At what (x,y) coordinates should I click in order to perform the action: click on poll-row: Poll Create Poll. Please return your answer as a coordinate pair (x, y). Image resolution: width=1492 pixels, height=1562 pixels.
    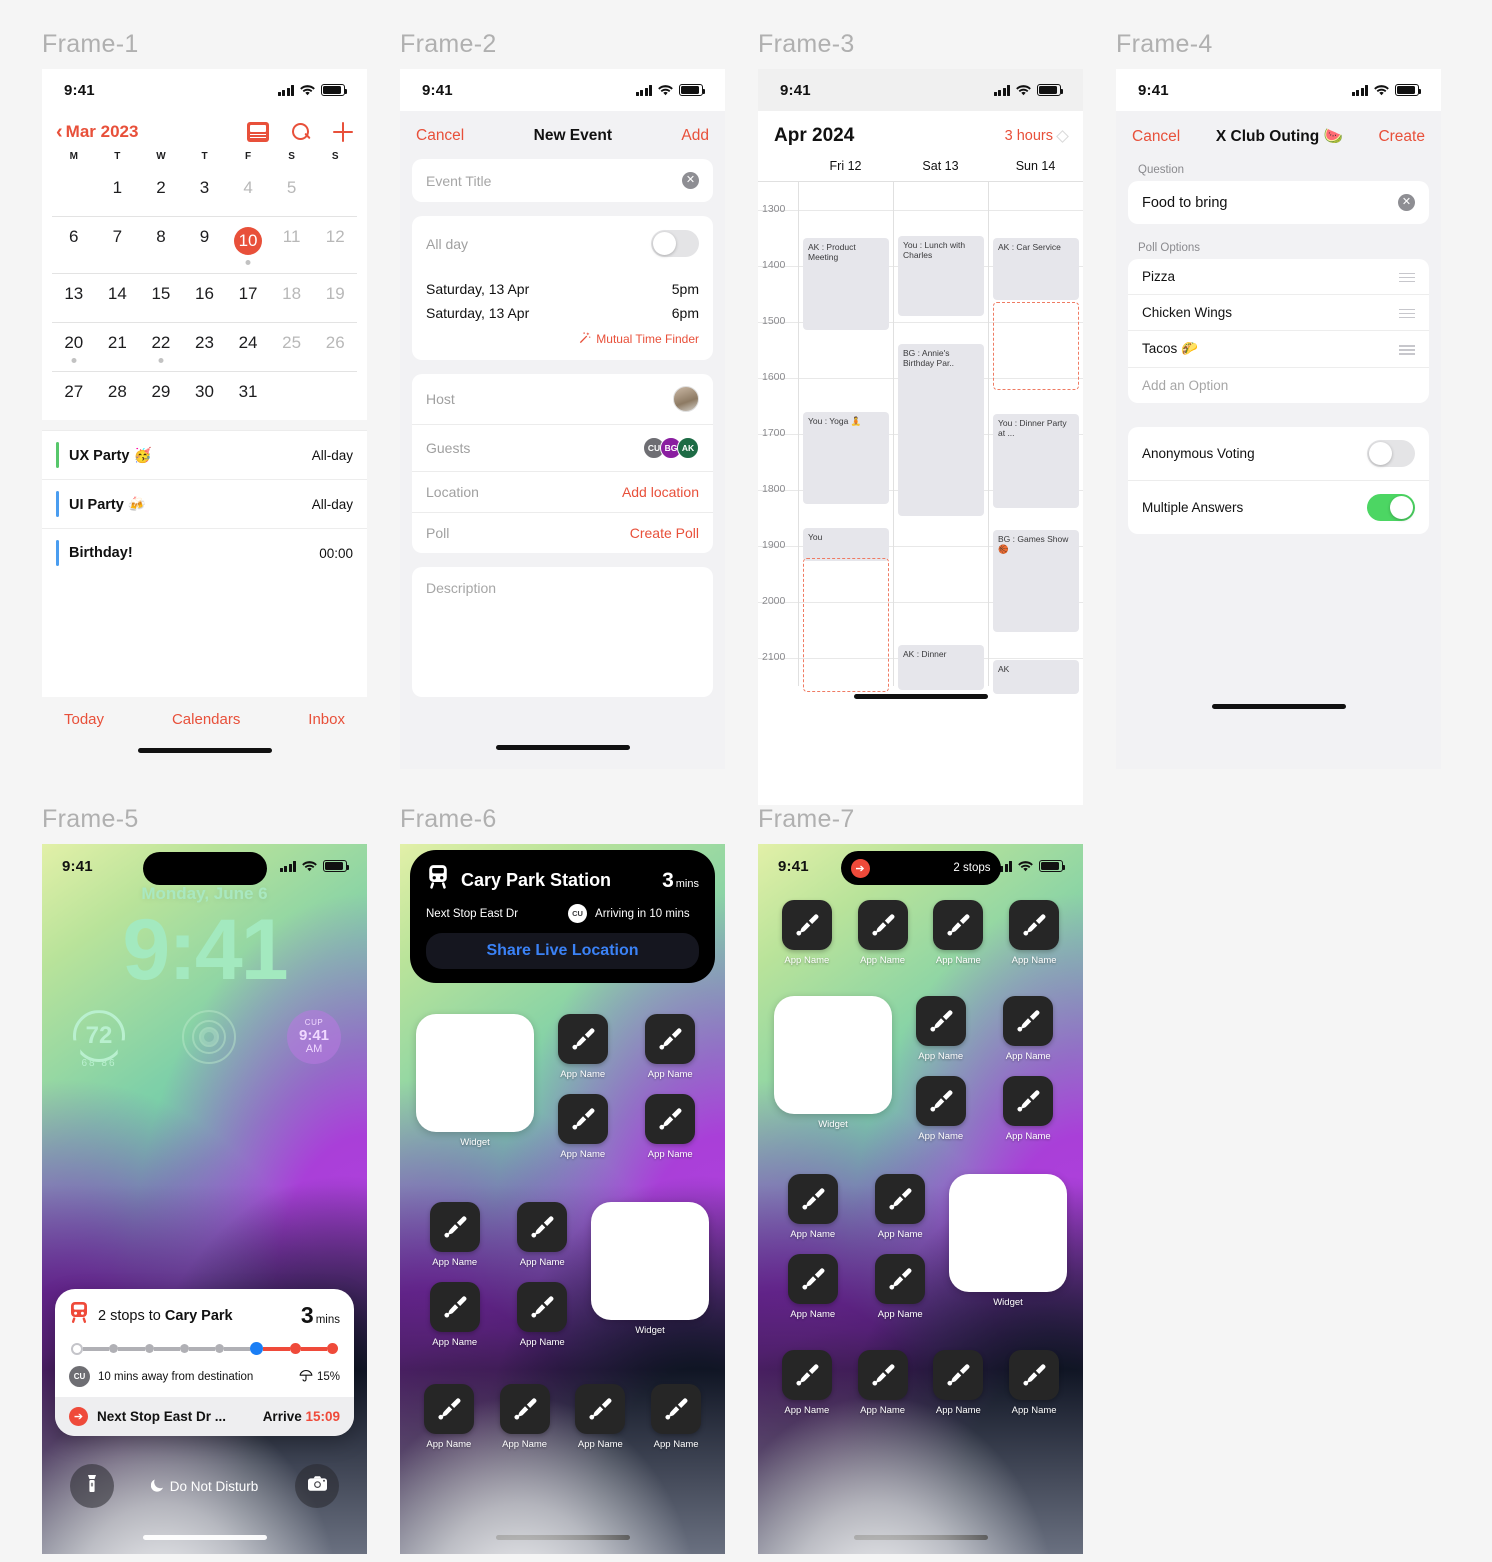
    Looking at the image, I should click on (562, 532).